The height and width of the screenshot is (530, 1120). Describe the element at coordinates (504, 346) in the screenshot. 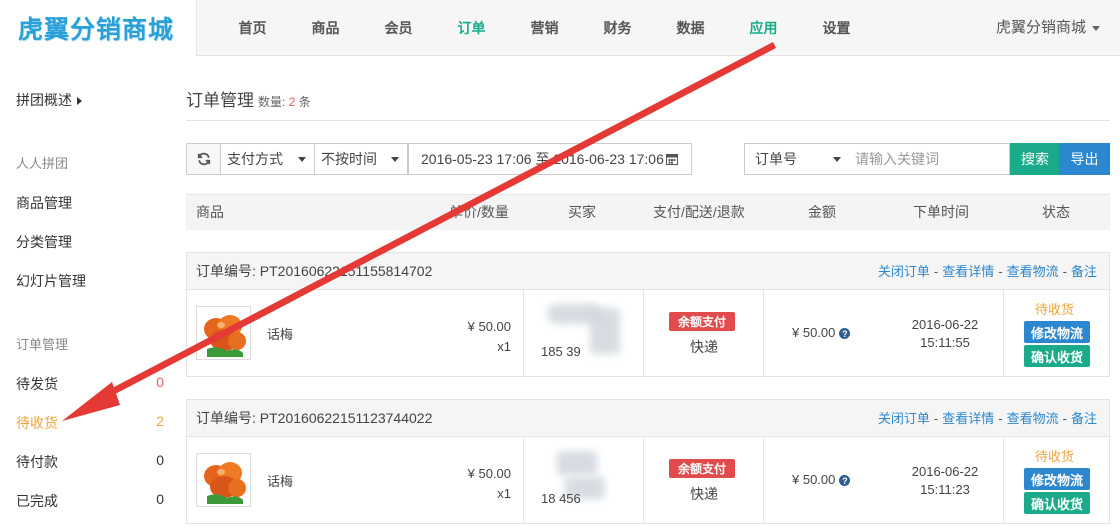

I see `quantity: x1` at that location.